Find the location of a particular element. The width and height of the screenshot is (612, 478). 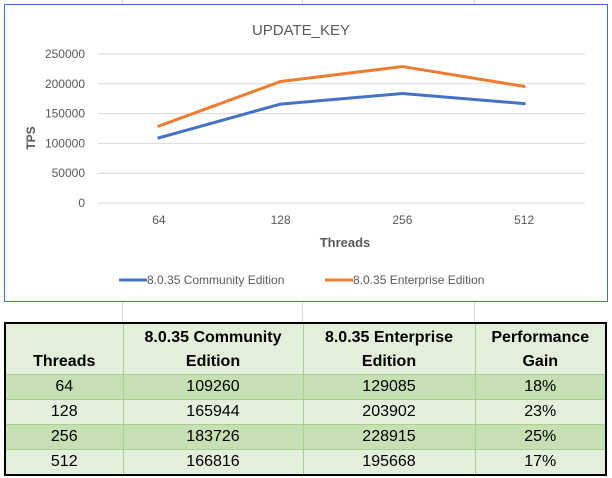

cell-community: 166816 is located at coordinates (213, 462).